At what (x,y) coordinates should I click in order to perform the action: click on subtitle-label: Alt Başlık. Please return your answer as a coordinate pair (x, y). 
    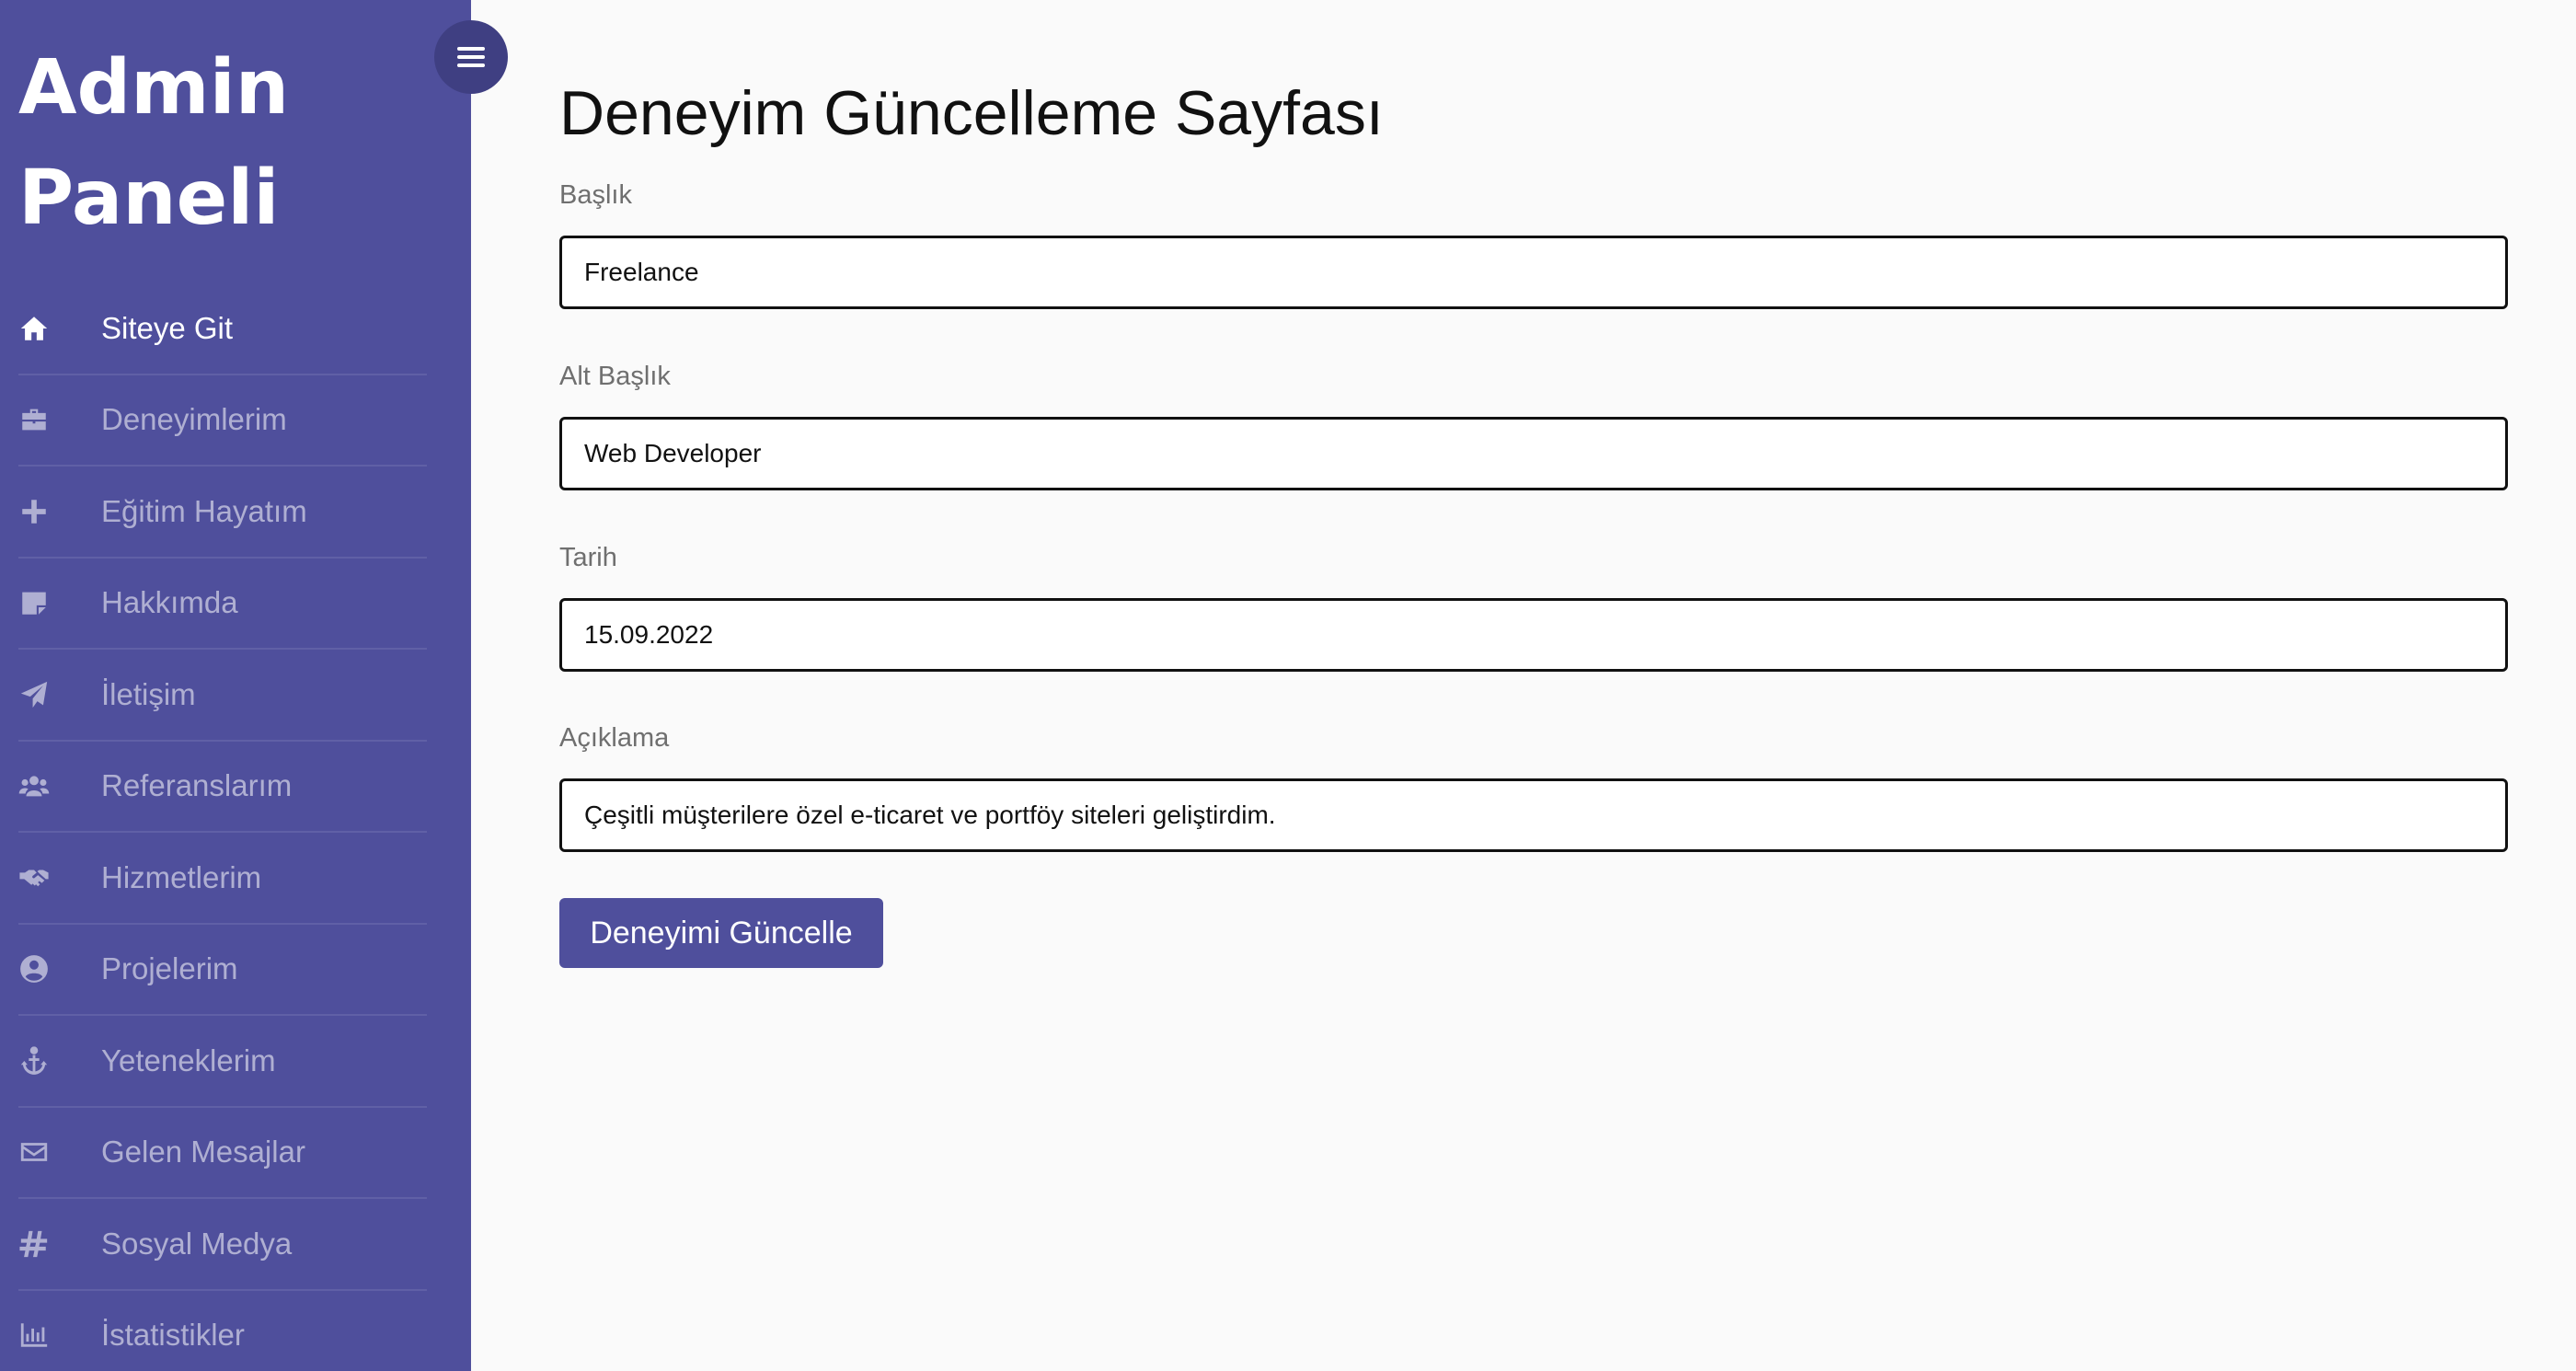
    Looking at the image, I should click on (615, 376).